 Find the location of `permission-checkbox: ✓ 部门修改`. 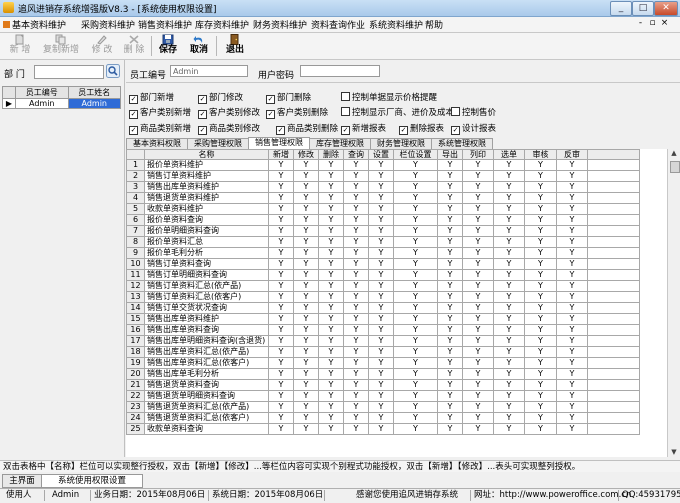

permission-checkbox: ✓ 部门修改 is located at coordinates (220, 97).